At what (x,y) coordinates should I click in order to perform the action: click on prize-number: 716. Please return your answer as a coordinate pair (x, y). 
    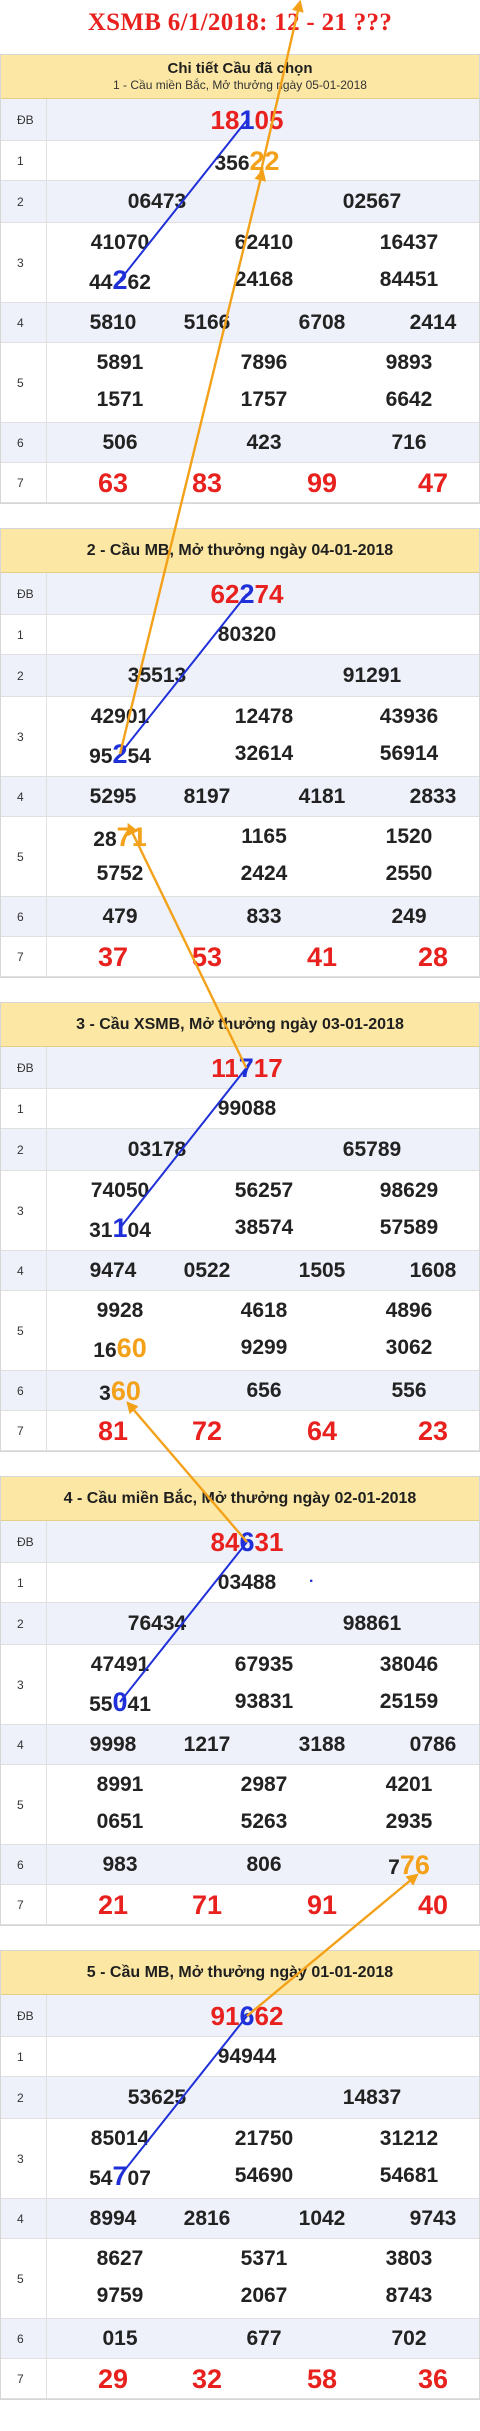
    Looking at the image, I should click on (409, 442).